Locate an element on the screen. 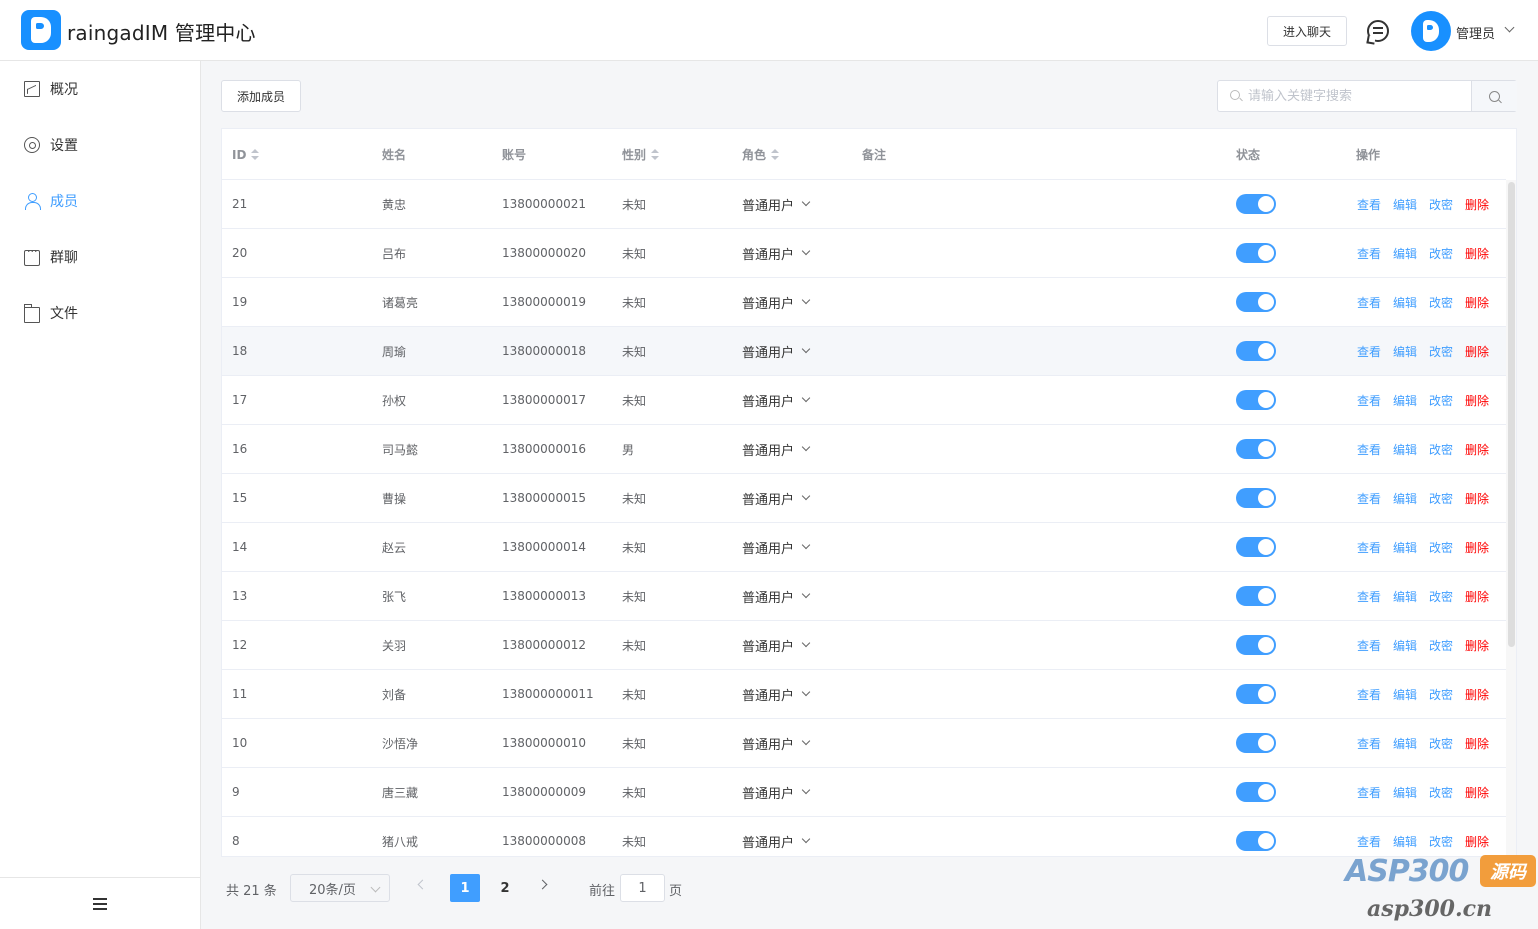 This screenshot has height=929, width=1538. sidebar-item-files: 文件 is located at coordinates (100, 313).